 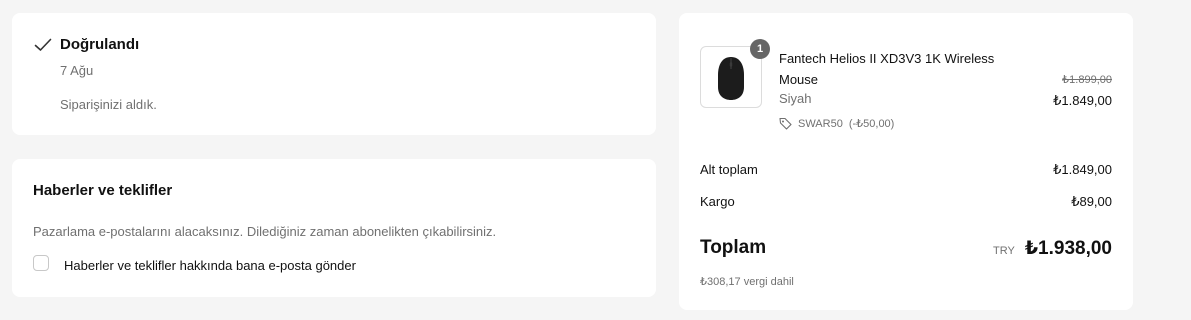 I want to click on subtotal-value: ₺1.849,00, so click(x=1082, y=169).